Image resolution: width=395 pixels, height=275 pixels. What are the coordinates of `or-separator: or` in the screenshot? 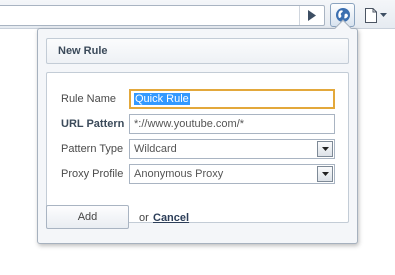 It's located at (144, 218).